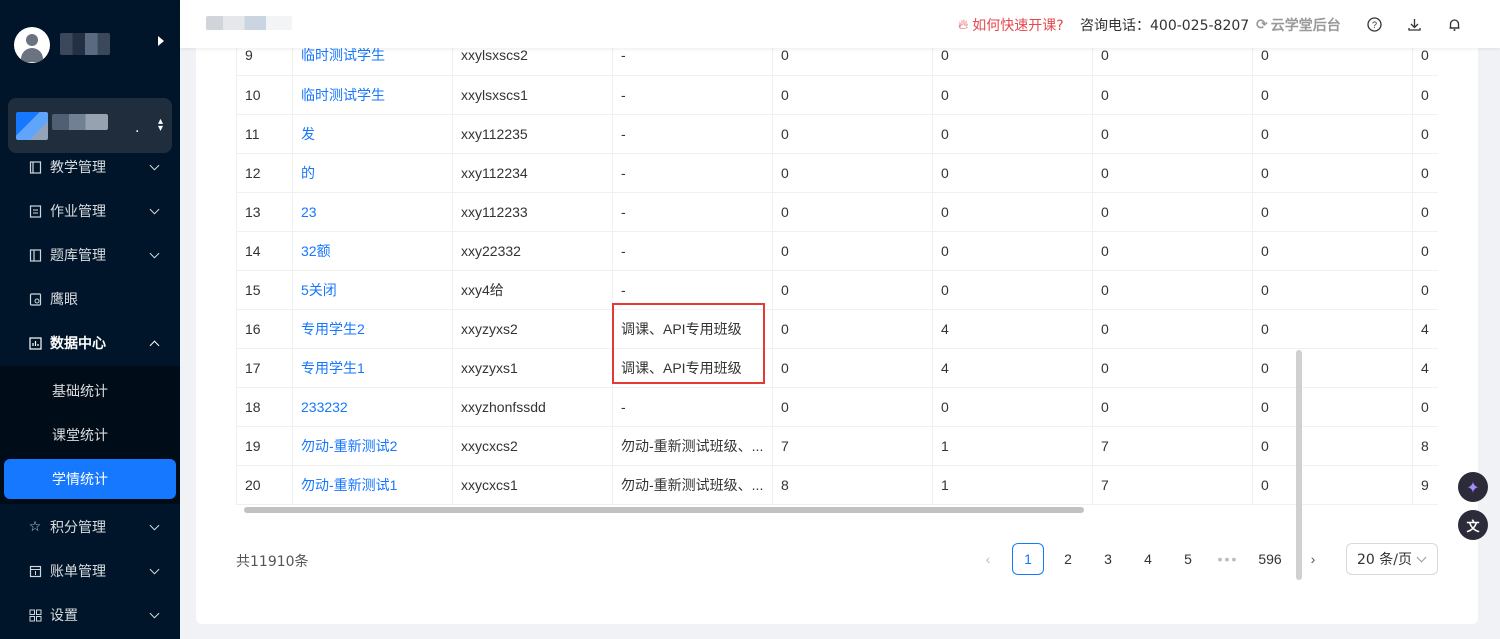 The height and width of the screenshot is (639, 1500). What do you see at coordinates (372, 485) in the screenshot?
I see `student-name-link: 勿动-重新测试1` at bounding box center [372, 485].